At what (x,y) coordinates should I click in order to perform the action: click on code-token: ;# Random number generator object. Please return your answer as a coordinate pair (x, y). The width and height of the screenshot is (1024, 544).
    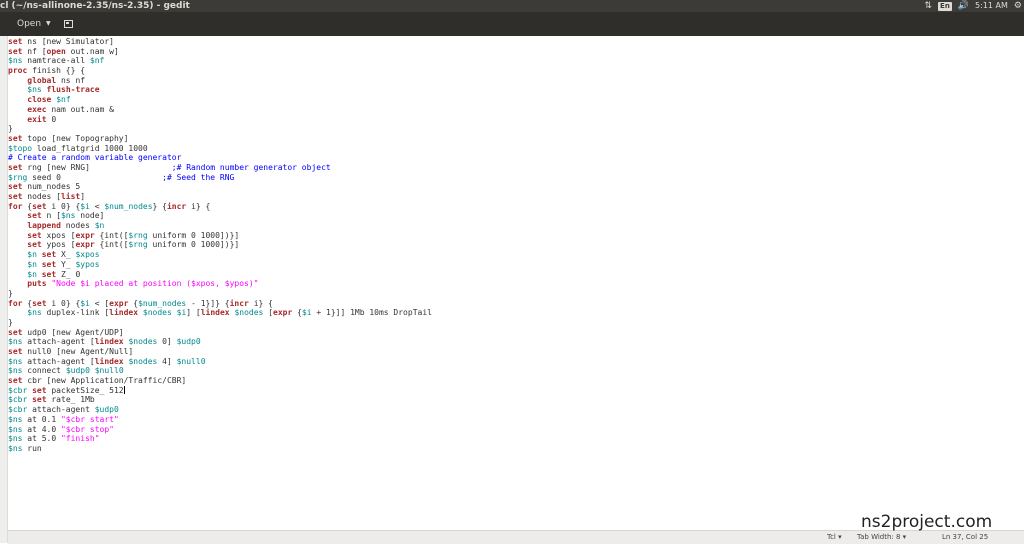
    Looking at the image, I should click on (251, 167).